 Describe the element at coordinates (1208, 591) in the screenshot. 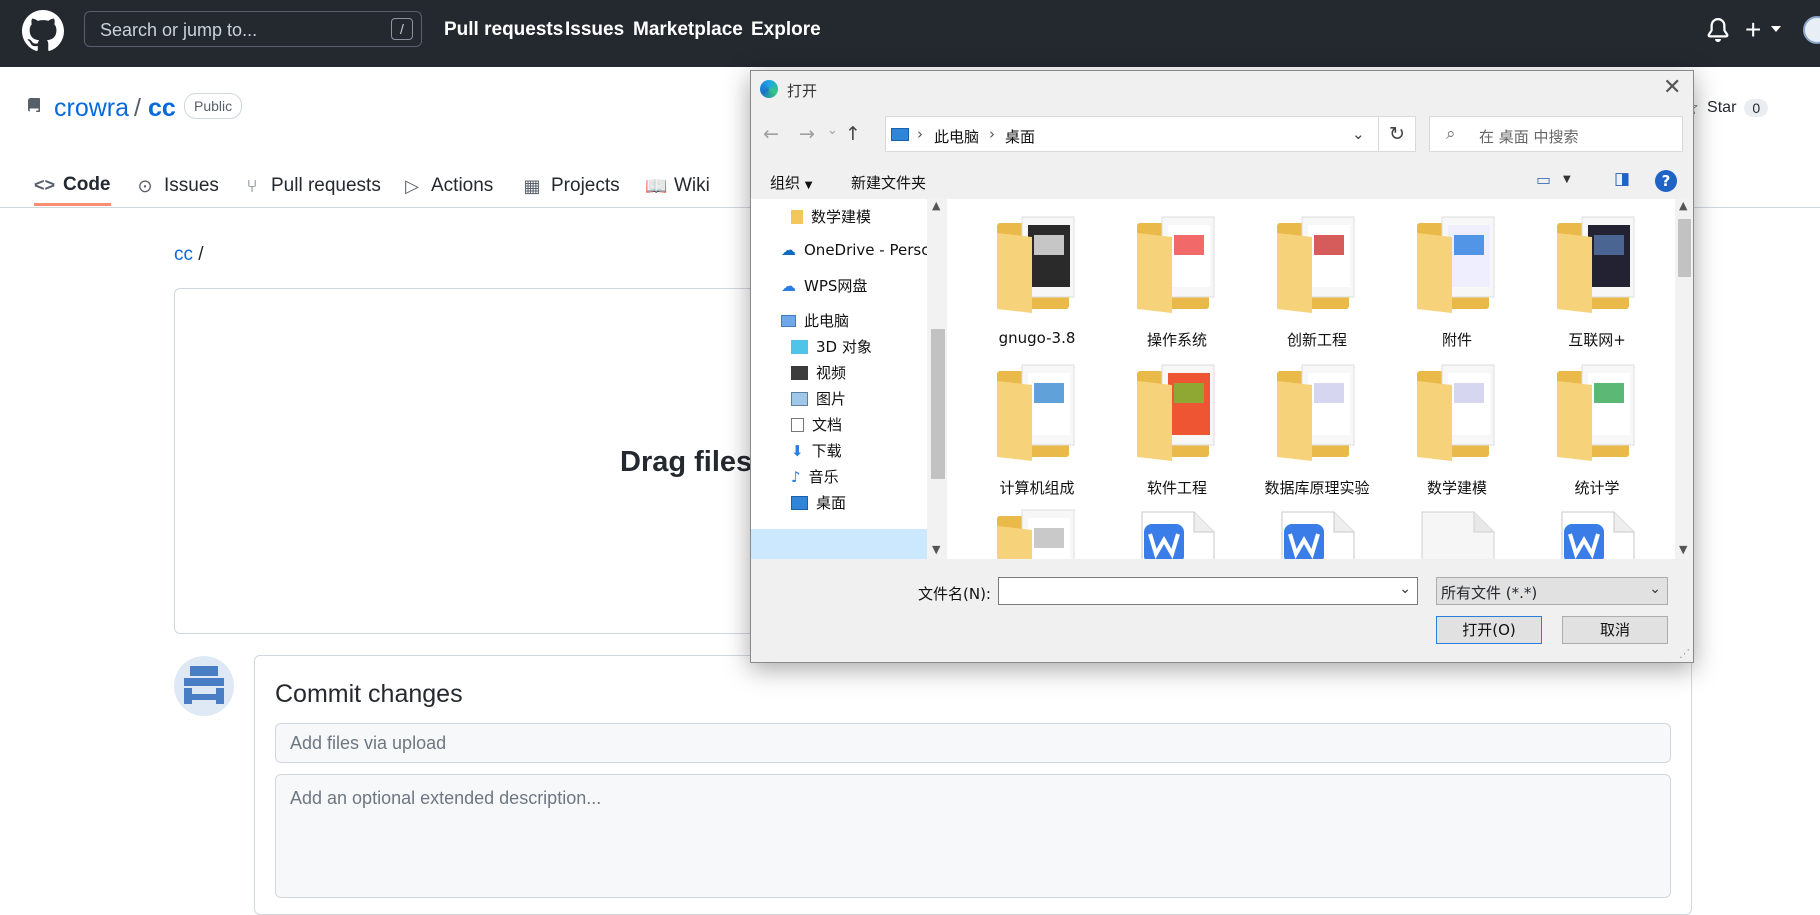

I see `filename-input: ⌄` at that location.